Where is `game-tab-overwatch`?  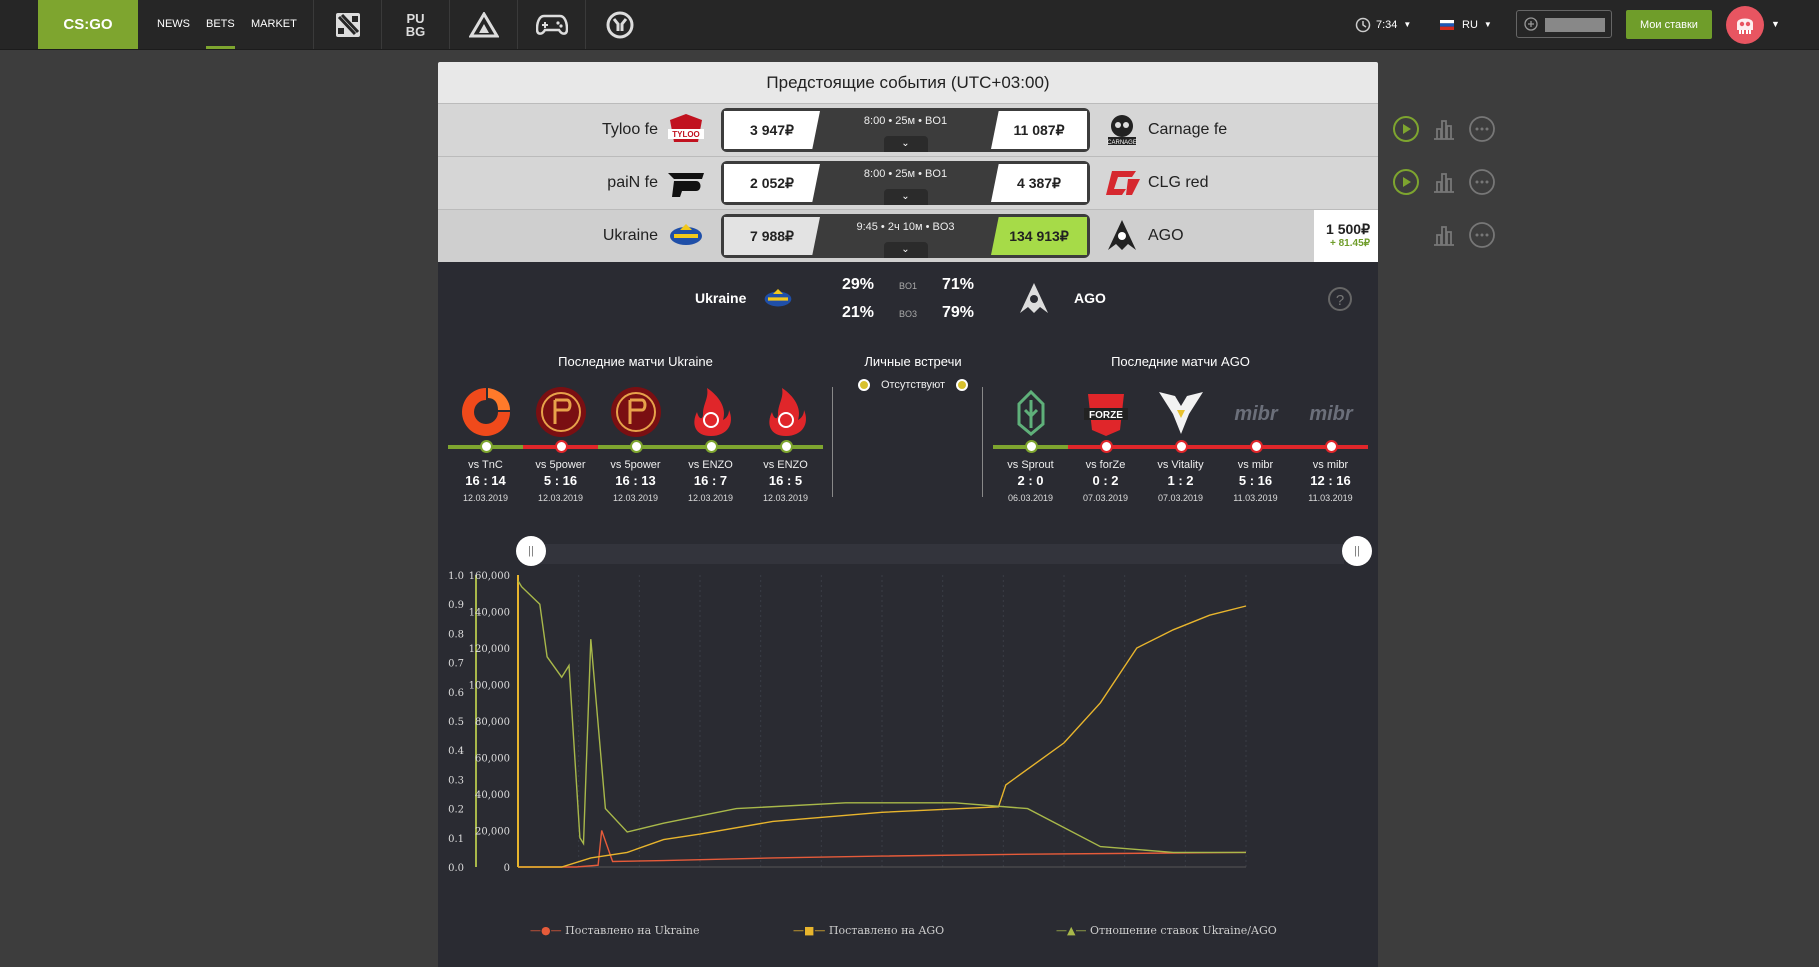
game-tab-overwatch is located at coordinates (619, 24).